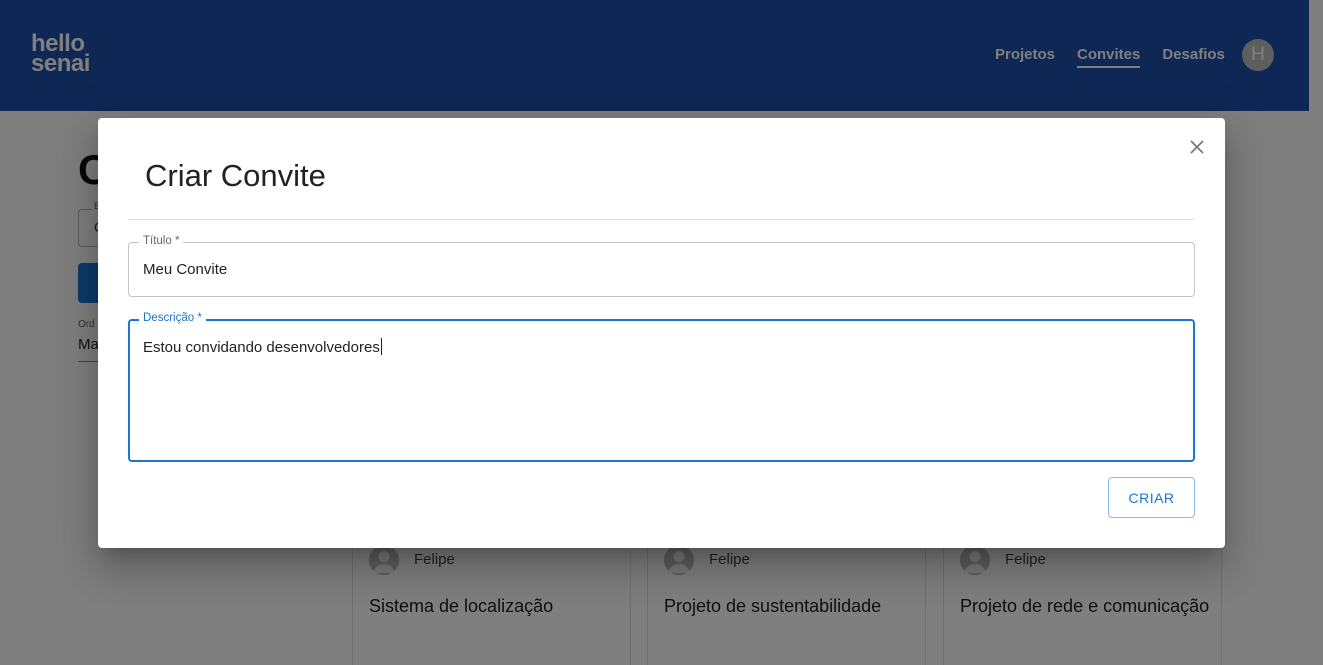  I want to click on title-field: Título * Meu Convite, so click(661, 266).